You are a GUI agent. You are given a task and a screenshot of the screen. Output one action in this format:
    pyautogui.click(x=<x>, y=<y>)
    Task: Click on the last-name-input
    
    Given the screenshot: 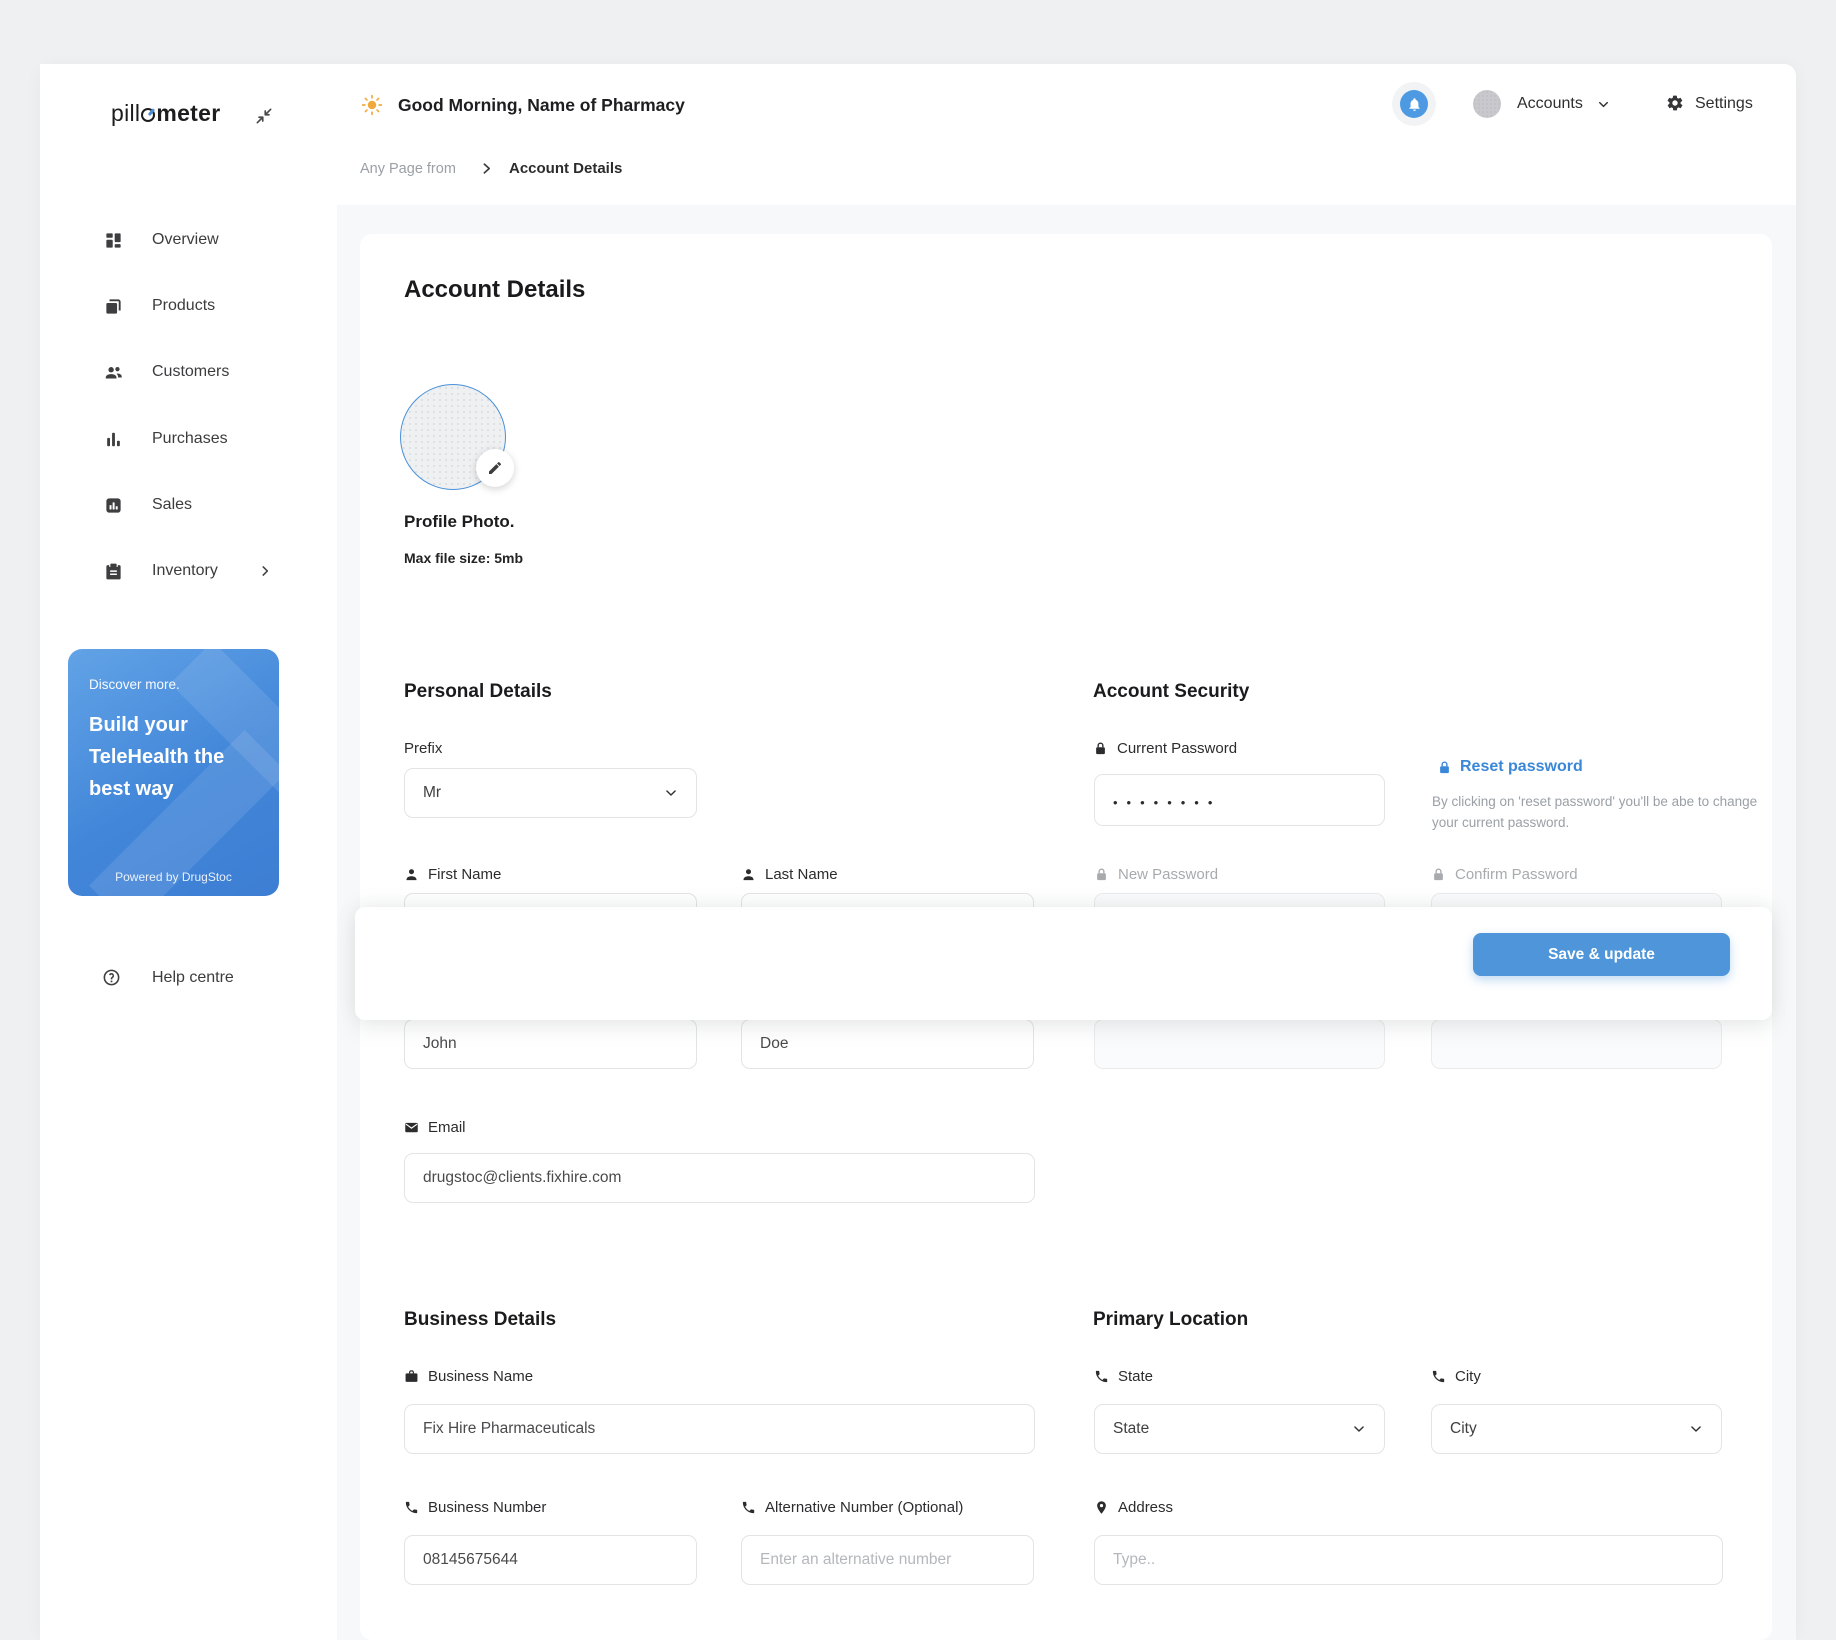 What is the action you would take?
    pyautogui.click(x=887, y=1044)
    